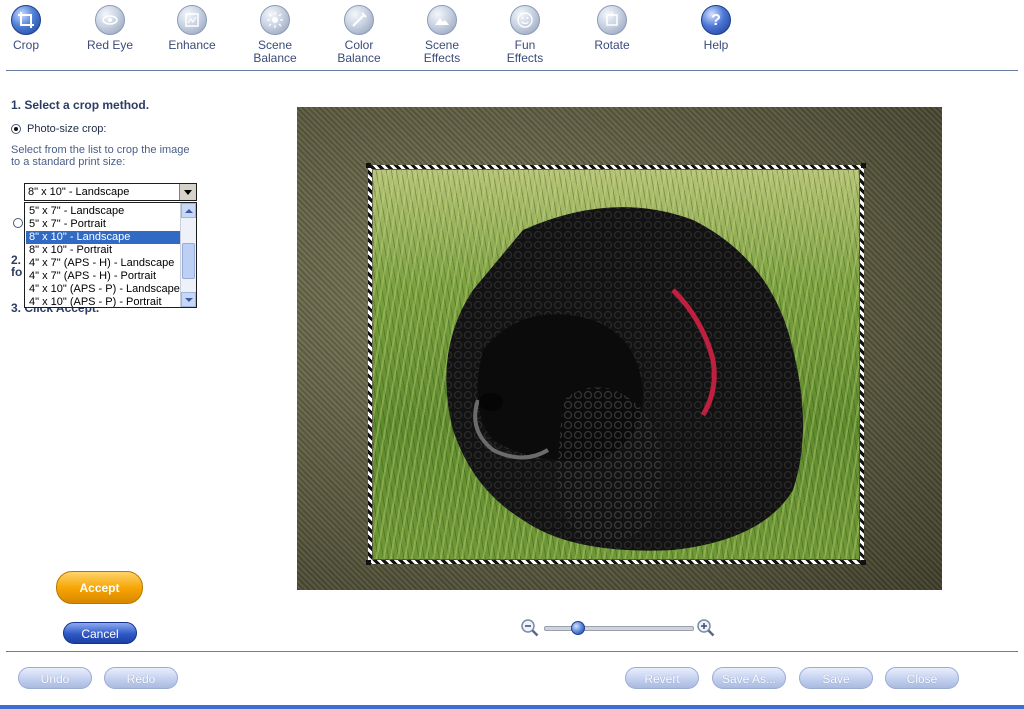 This screenshot has width=1024, height=709. What do you see at coordinates (512, 70) in the screenshot?
I see `toolbar-divider` at bounding box center [512, 70].